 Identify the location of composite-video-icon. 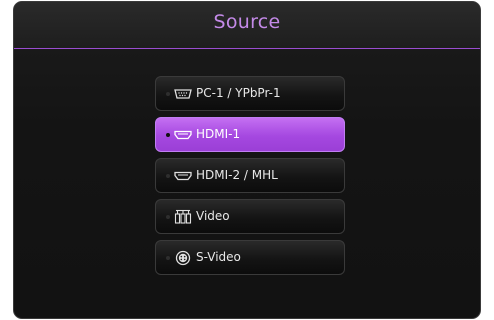
(183, 217).